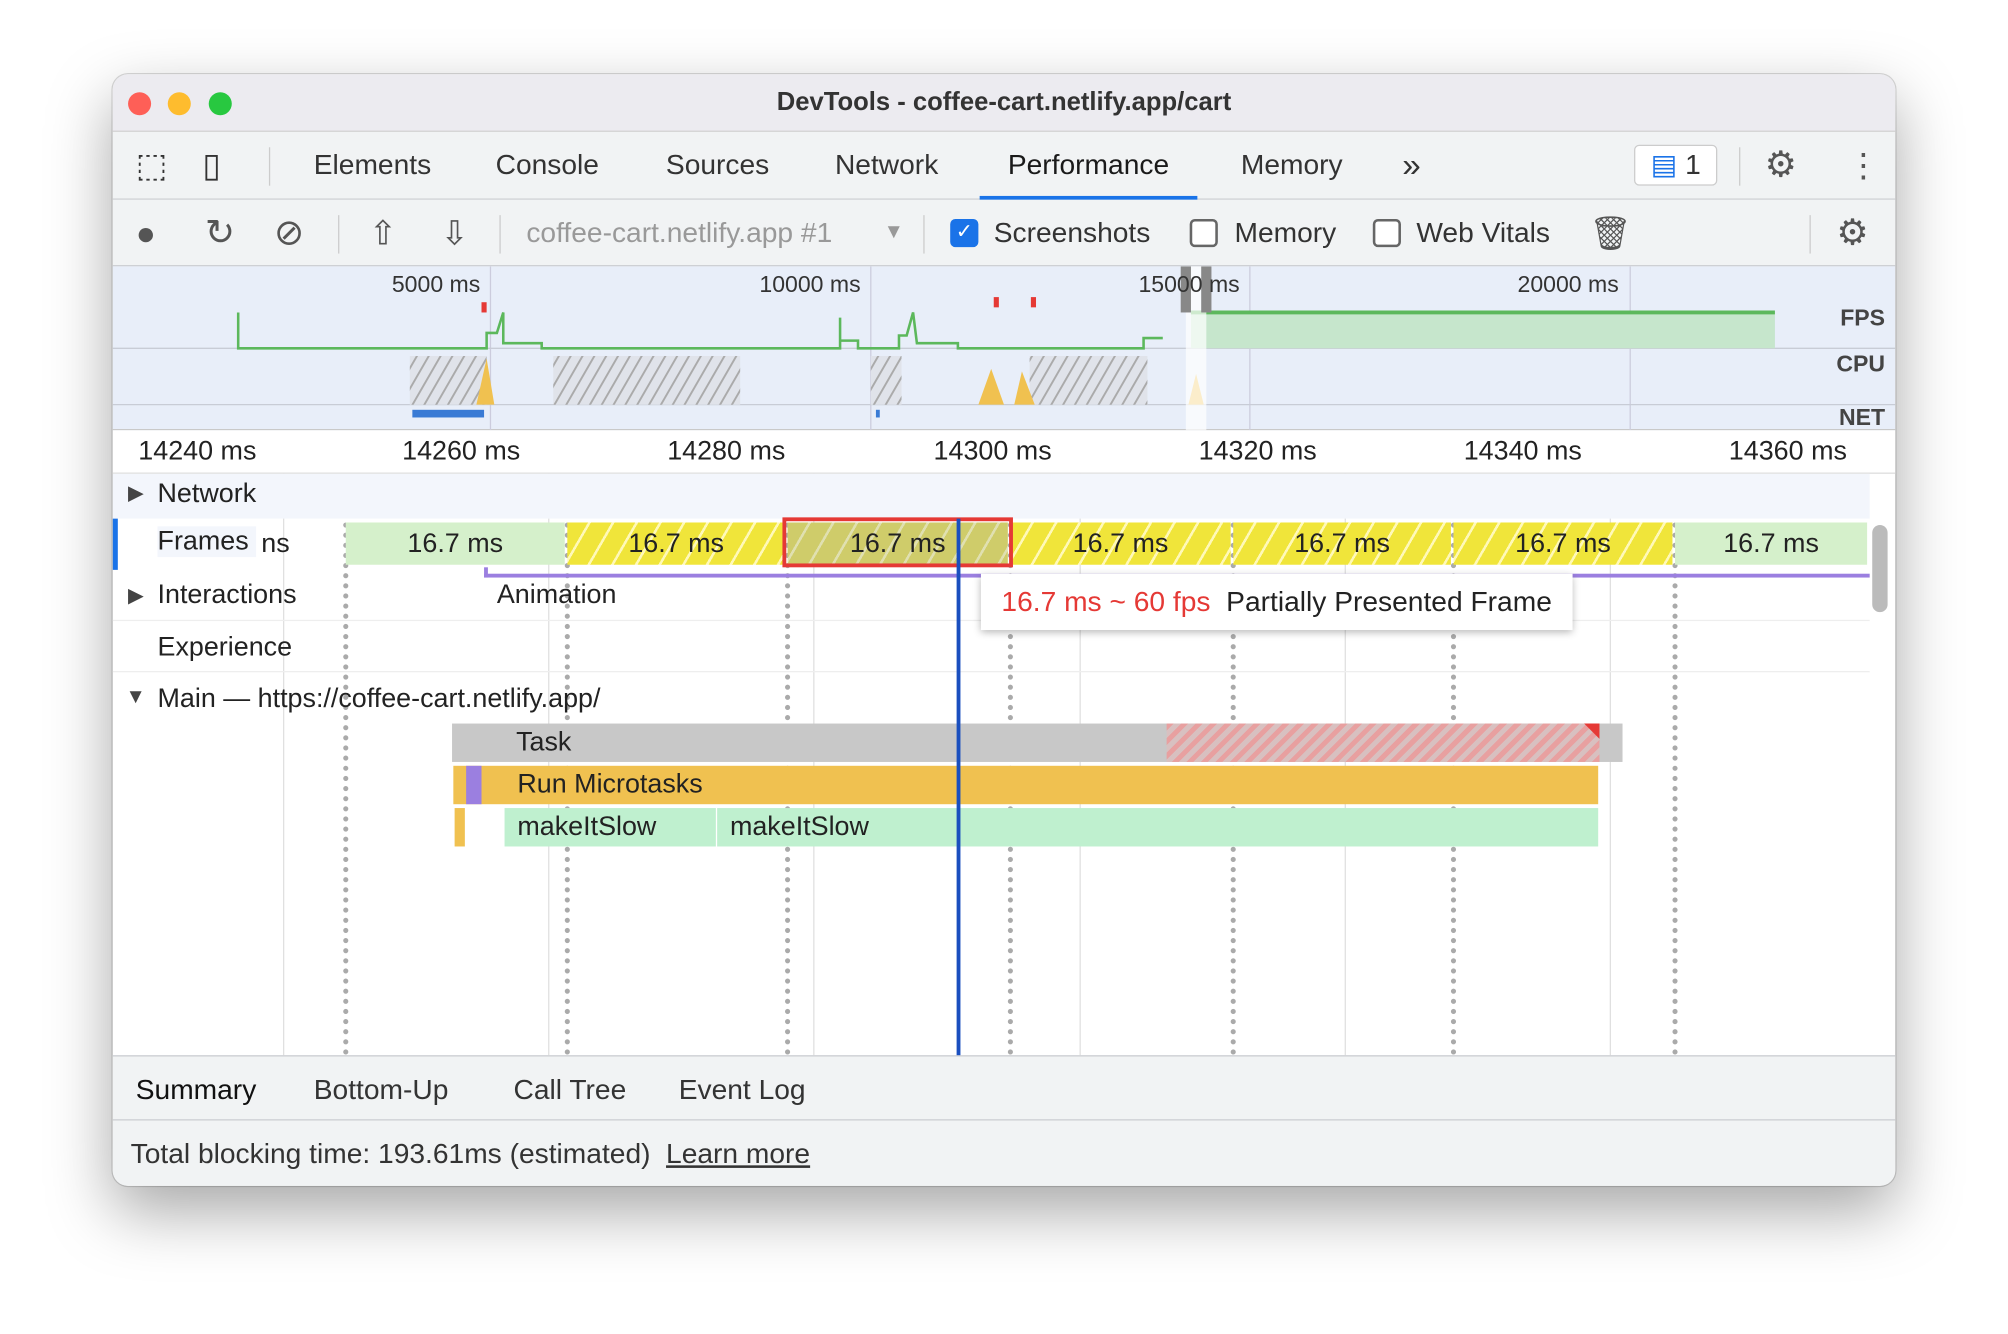 Image resolution: width=2008 pixels, height=1334 pixels. Describe the element at coordinates (179, 104) in the screenshot. I see `minimize-button` at that location.